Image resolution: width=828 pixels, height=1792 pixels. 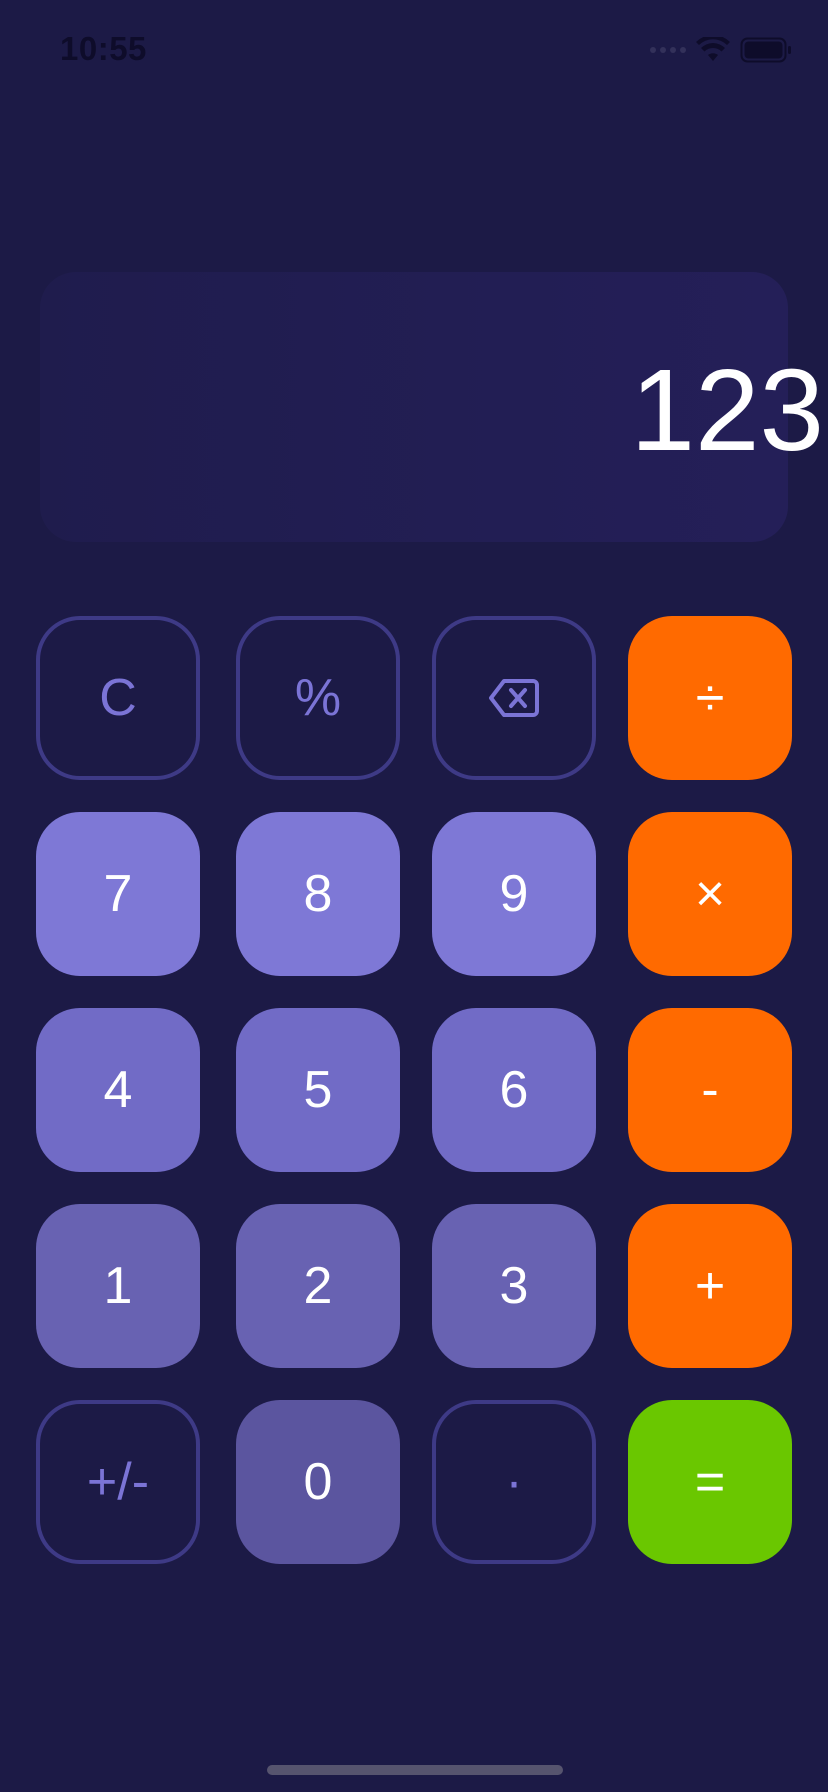 What do you see at coordinates (514, 1286) in the screenshot?
I see `digit-3-button: 3` at bounding box center [514, 1286].